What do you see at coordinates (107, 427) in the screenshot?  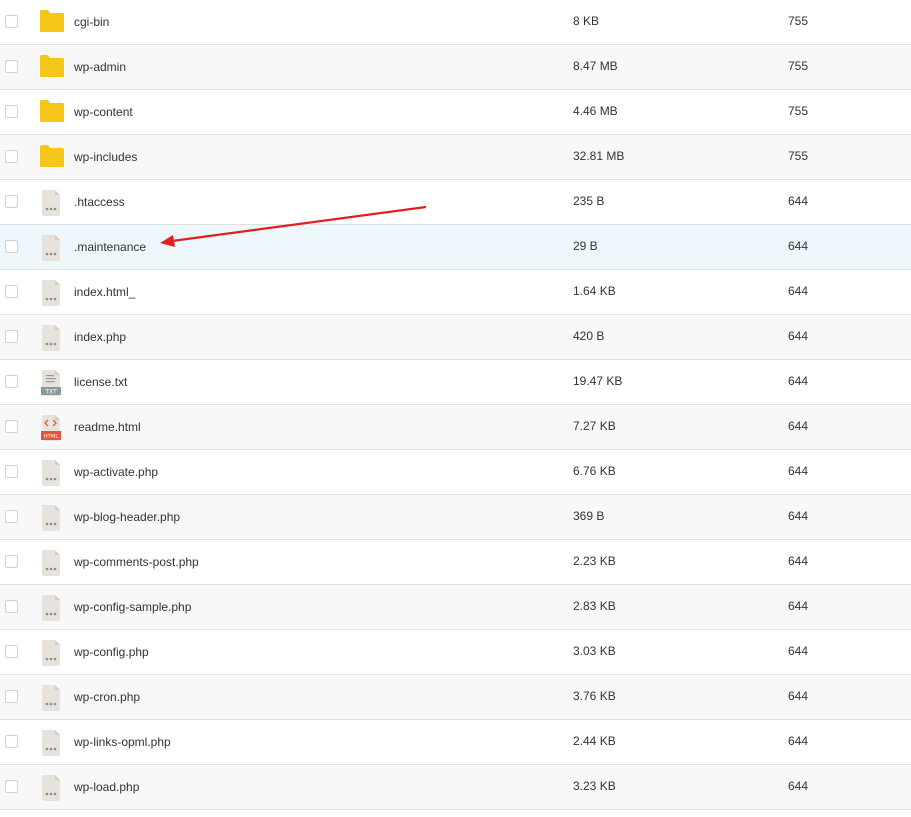 I see `file-name: readme.html` at bounding box center [107, 427].